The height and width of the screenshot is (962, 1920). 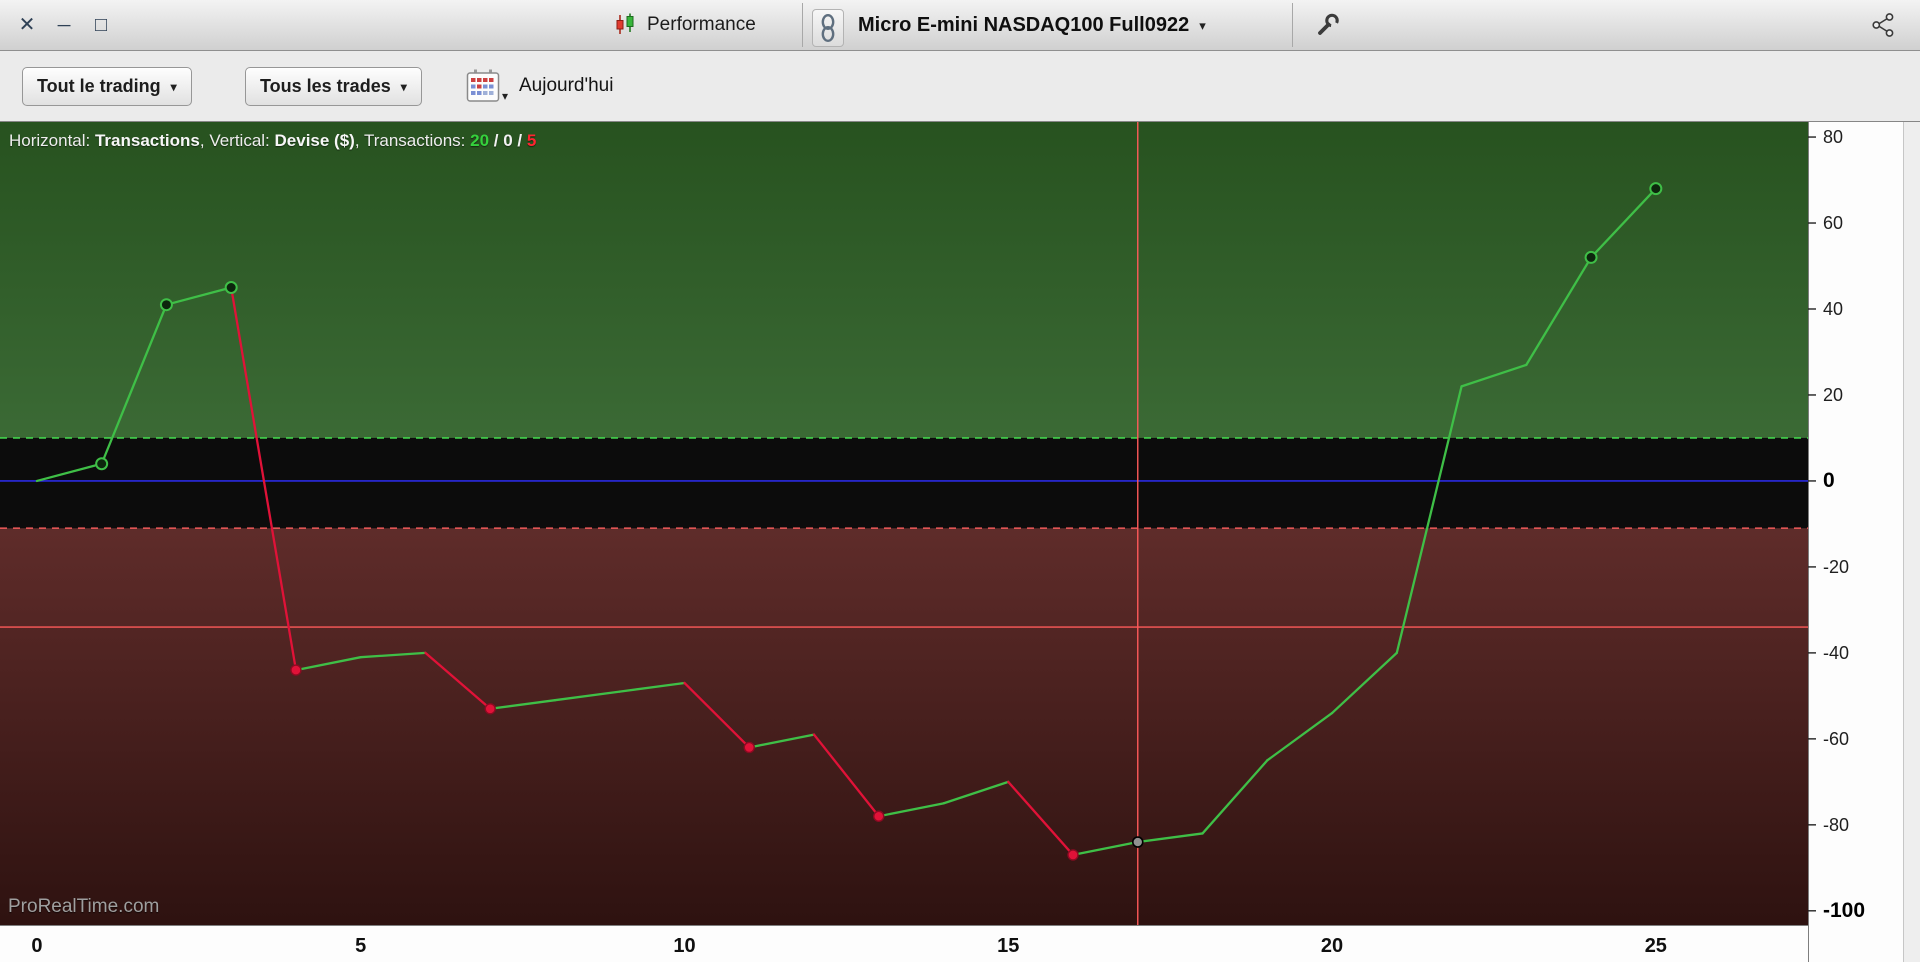 I want to click on date-range-label: Aujourd'hui, so click(x=566, y=85).